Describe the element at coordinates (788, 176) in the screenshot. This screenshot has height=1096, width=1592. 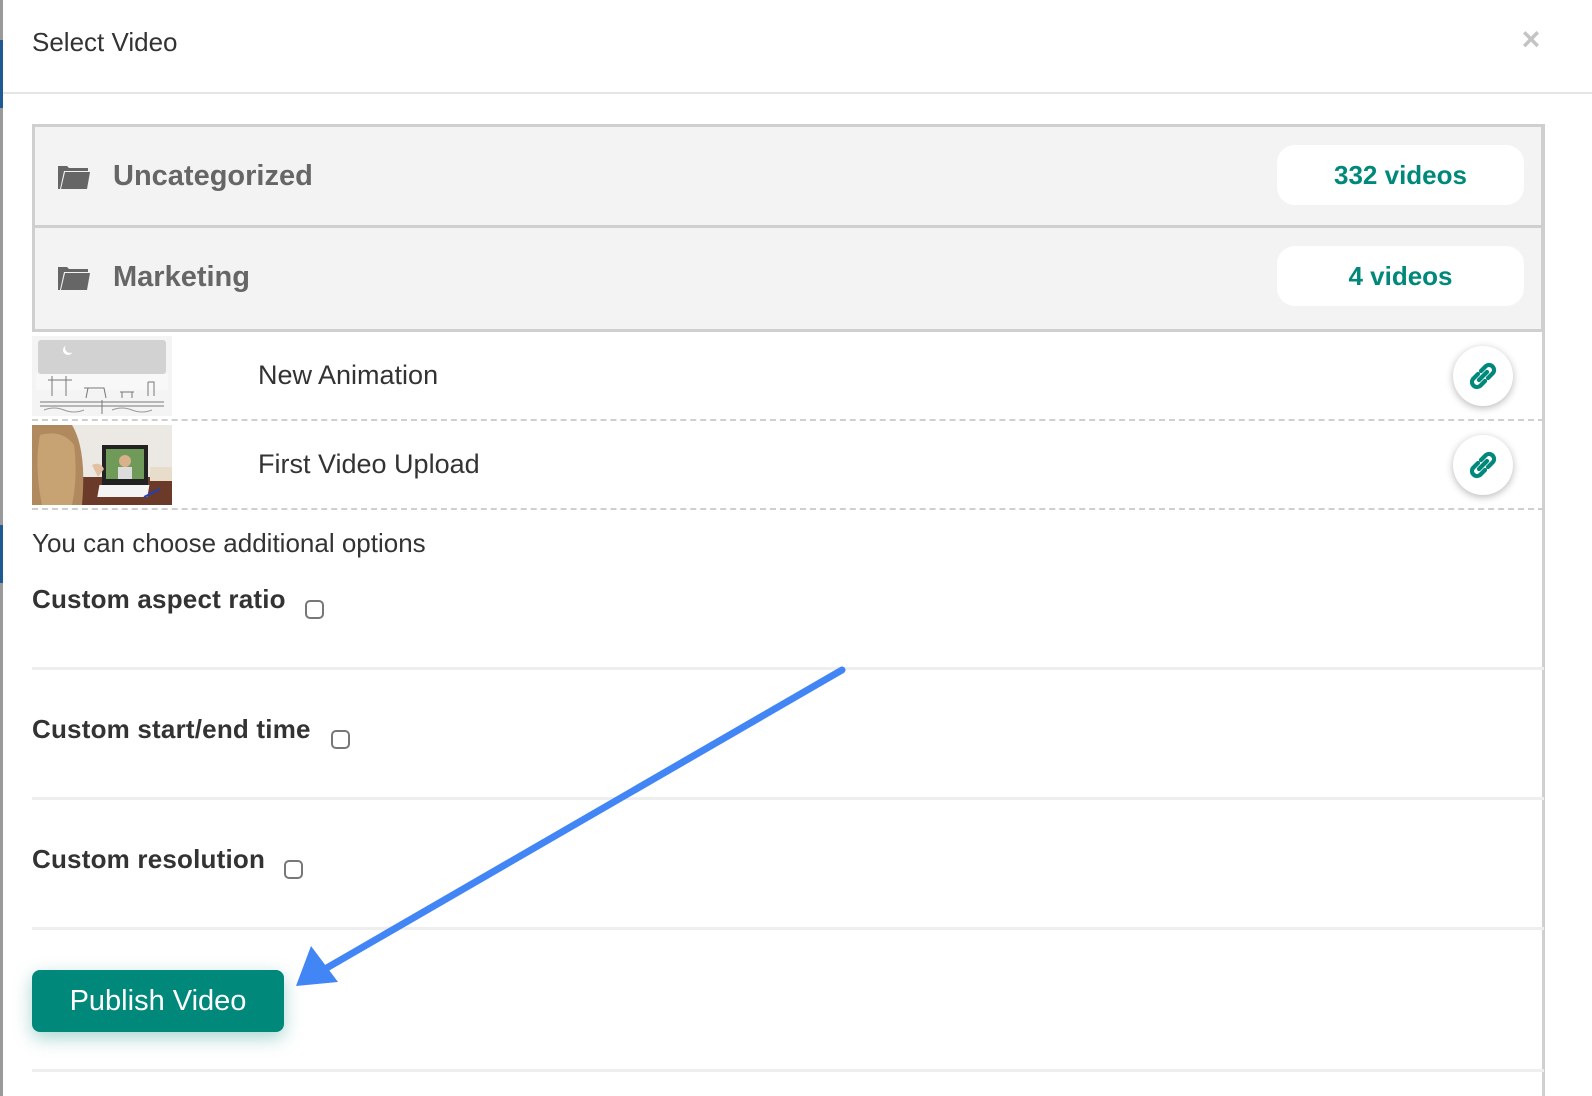
I see `category-uncategorized: Uncategorized 332 videos` at that location.